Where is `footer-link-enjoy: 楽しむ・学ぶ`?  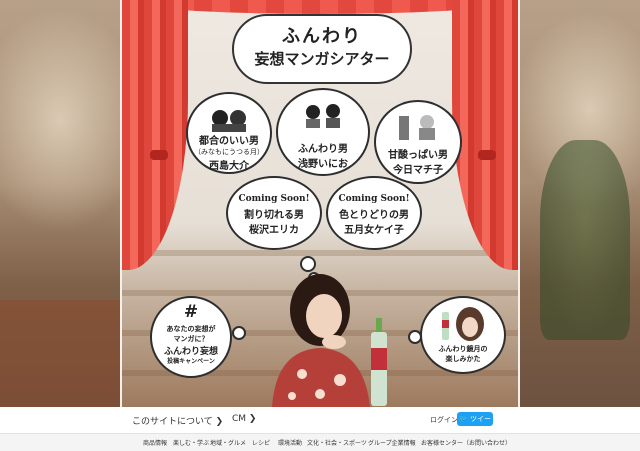 footer-link-enjoy: 楽しむ・学ぶ is located at coordinates (191, 442).